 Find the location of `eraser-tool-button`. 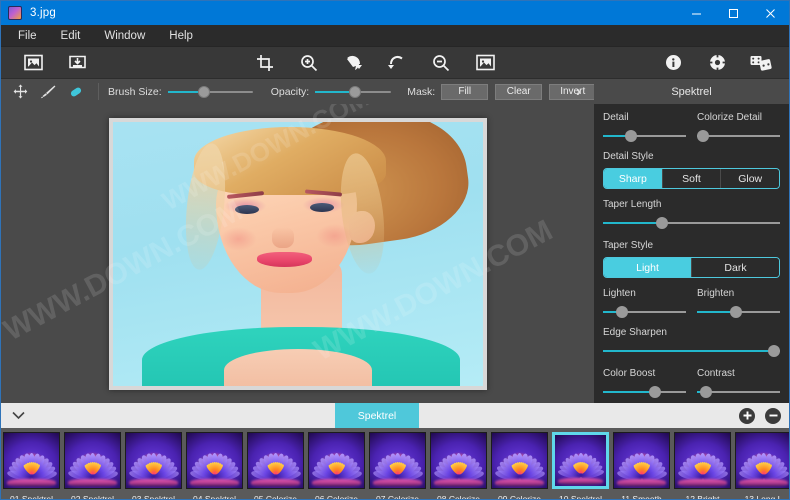

eraser-tool-button is located at coordinates (76, 91).